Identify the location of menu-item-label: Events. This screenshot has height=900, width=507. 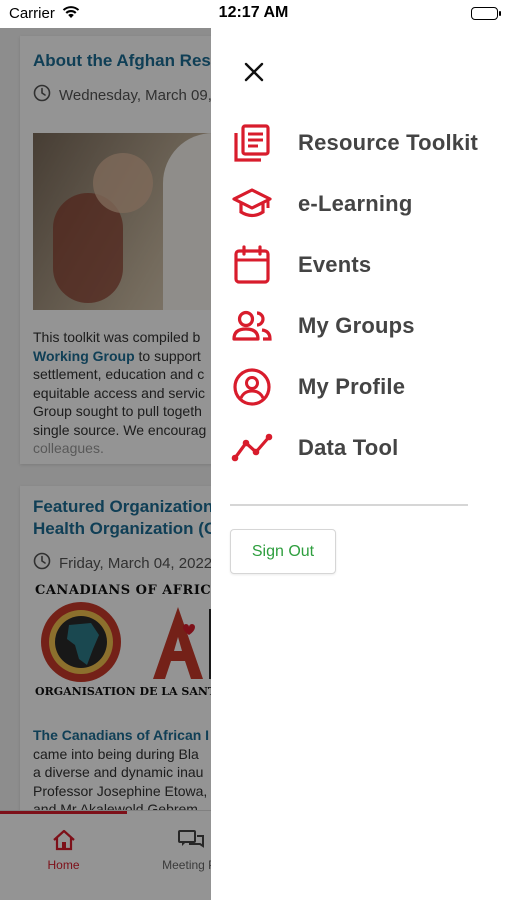
(335, 264).